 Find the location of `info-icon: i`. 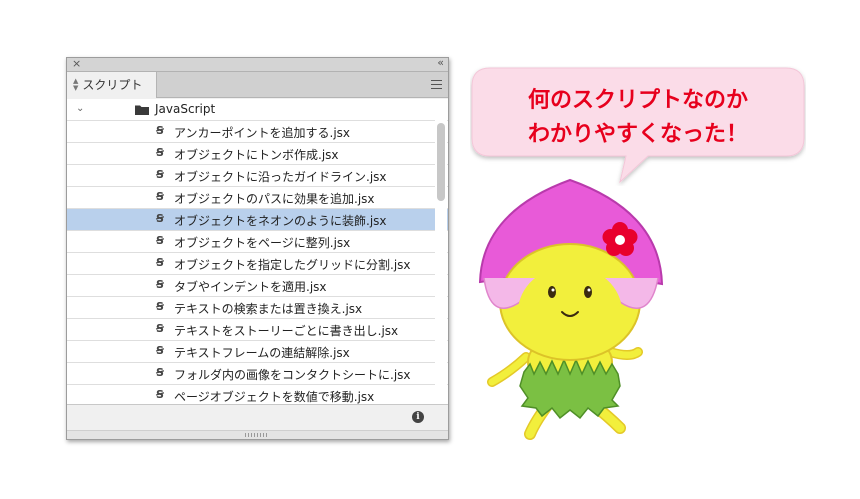

info-icon: i is located at coordinates (418, 417).